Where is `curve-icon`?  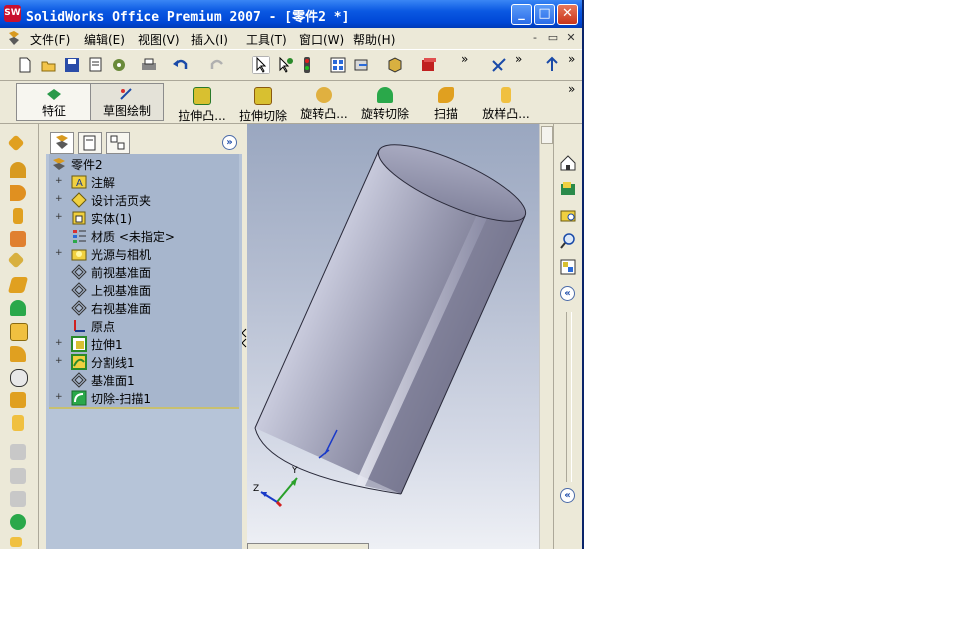 curve-icon is located at coordinates (16, 542).